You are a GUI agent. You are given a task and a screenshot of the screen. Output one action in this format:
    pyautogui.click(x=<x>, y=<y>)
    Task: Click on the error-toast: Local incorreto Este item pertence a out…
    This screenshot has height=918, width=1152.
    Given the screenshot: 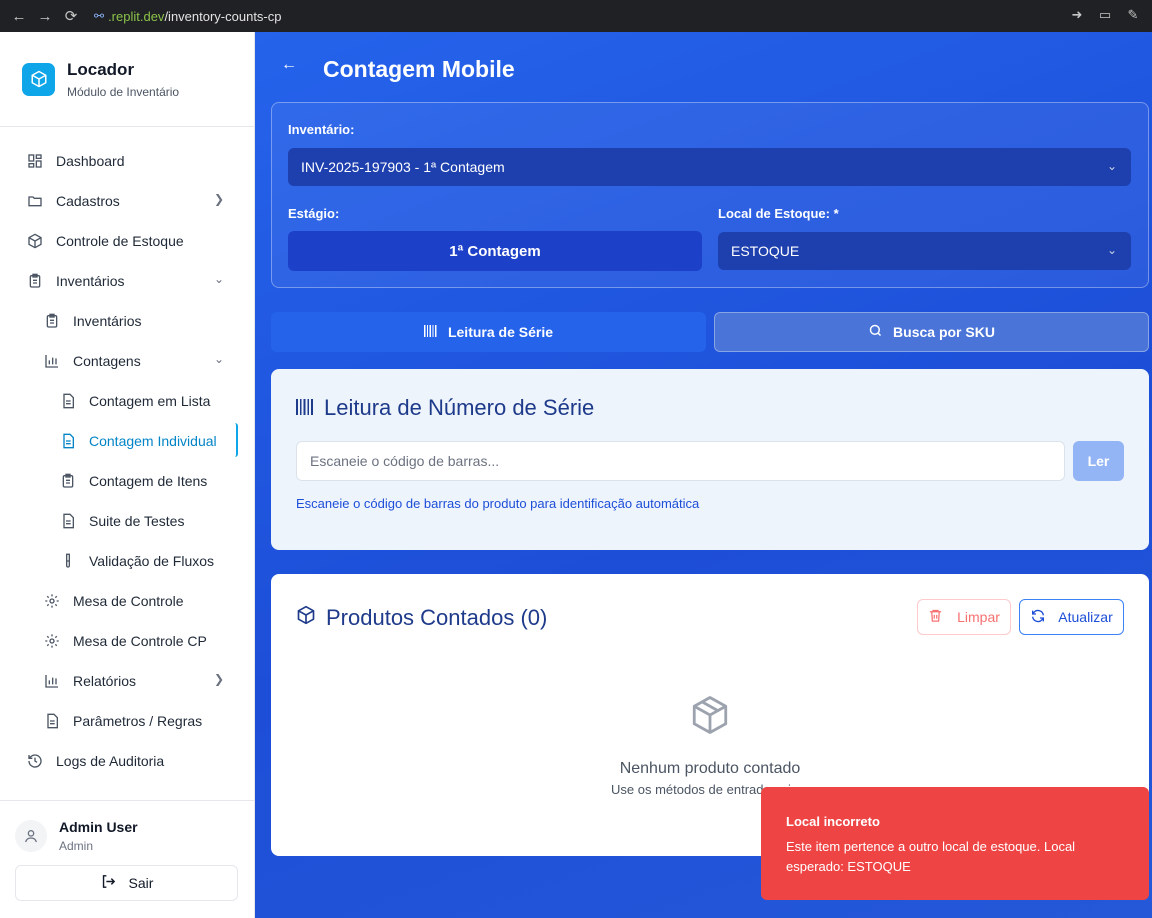 What is the action you would take?
    pyautogui.click(x=955, y=843)
    